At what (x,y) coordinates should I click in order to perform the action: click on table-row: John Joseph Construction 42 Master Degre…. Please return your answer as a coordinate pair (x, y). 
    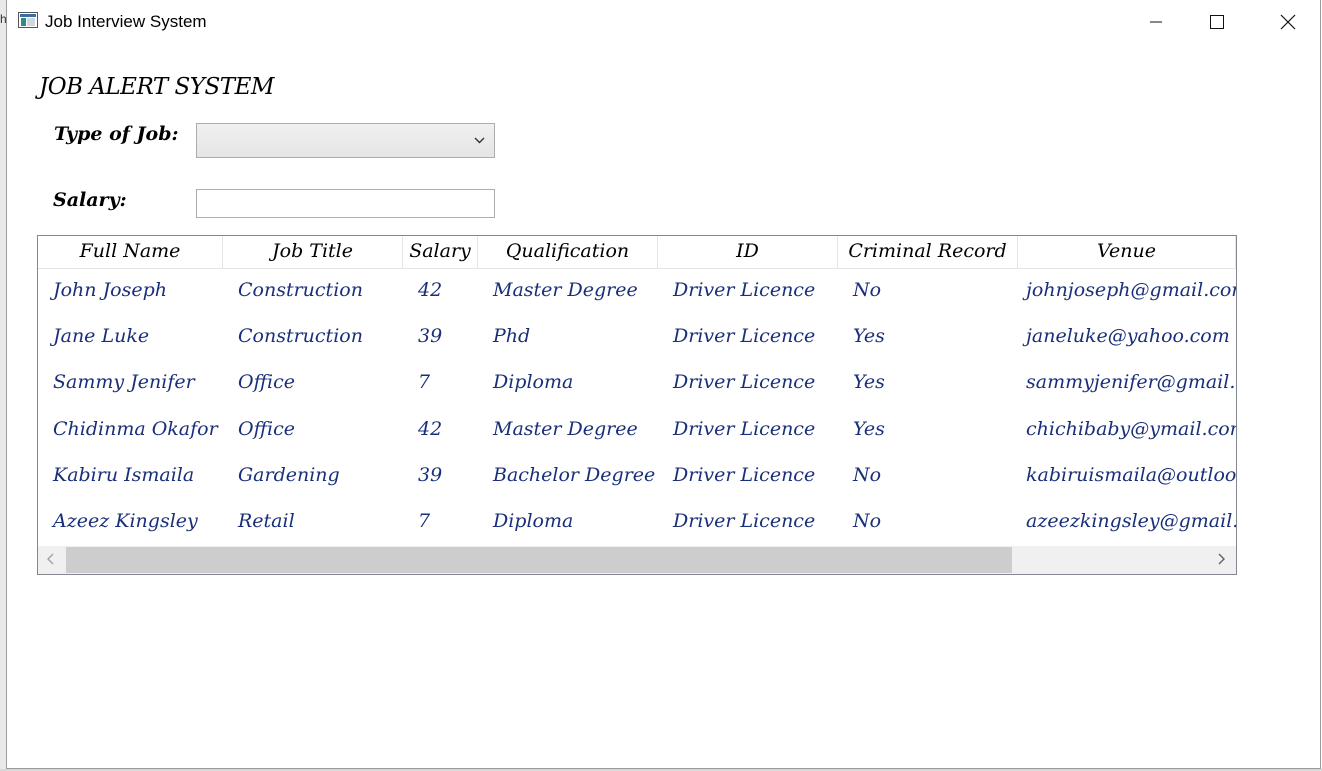
    Looking at the image, I should click on (637, 290).